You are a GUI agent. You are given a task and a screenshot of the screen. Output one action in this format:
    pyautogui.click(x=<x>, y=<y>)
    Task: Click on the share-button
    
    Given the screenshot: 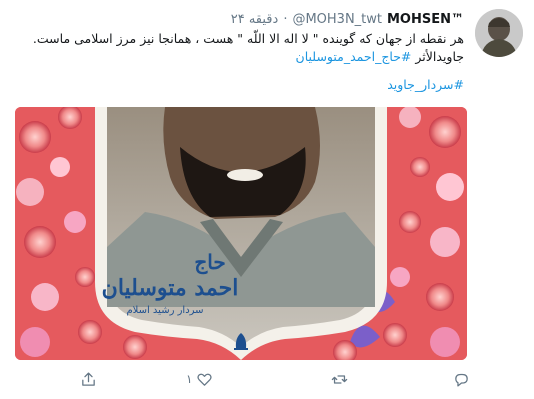 What is the action you would take?
    pyautogui.click(x=90, y=379)
    